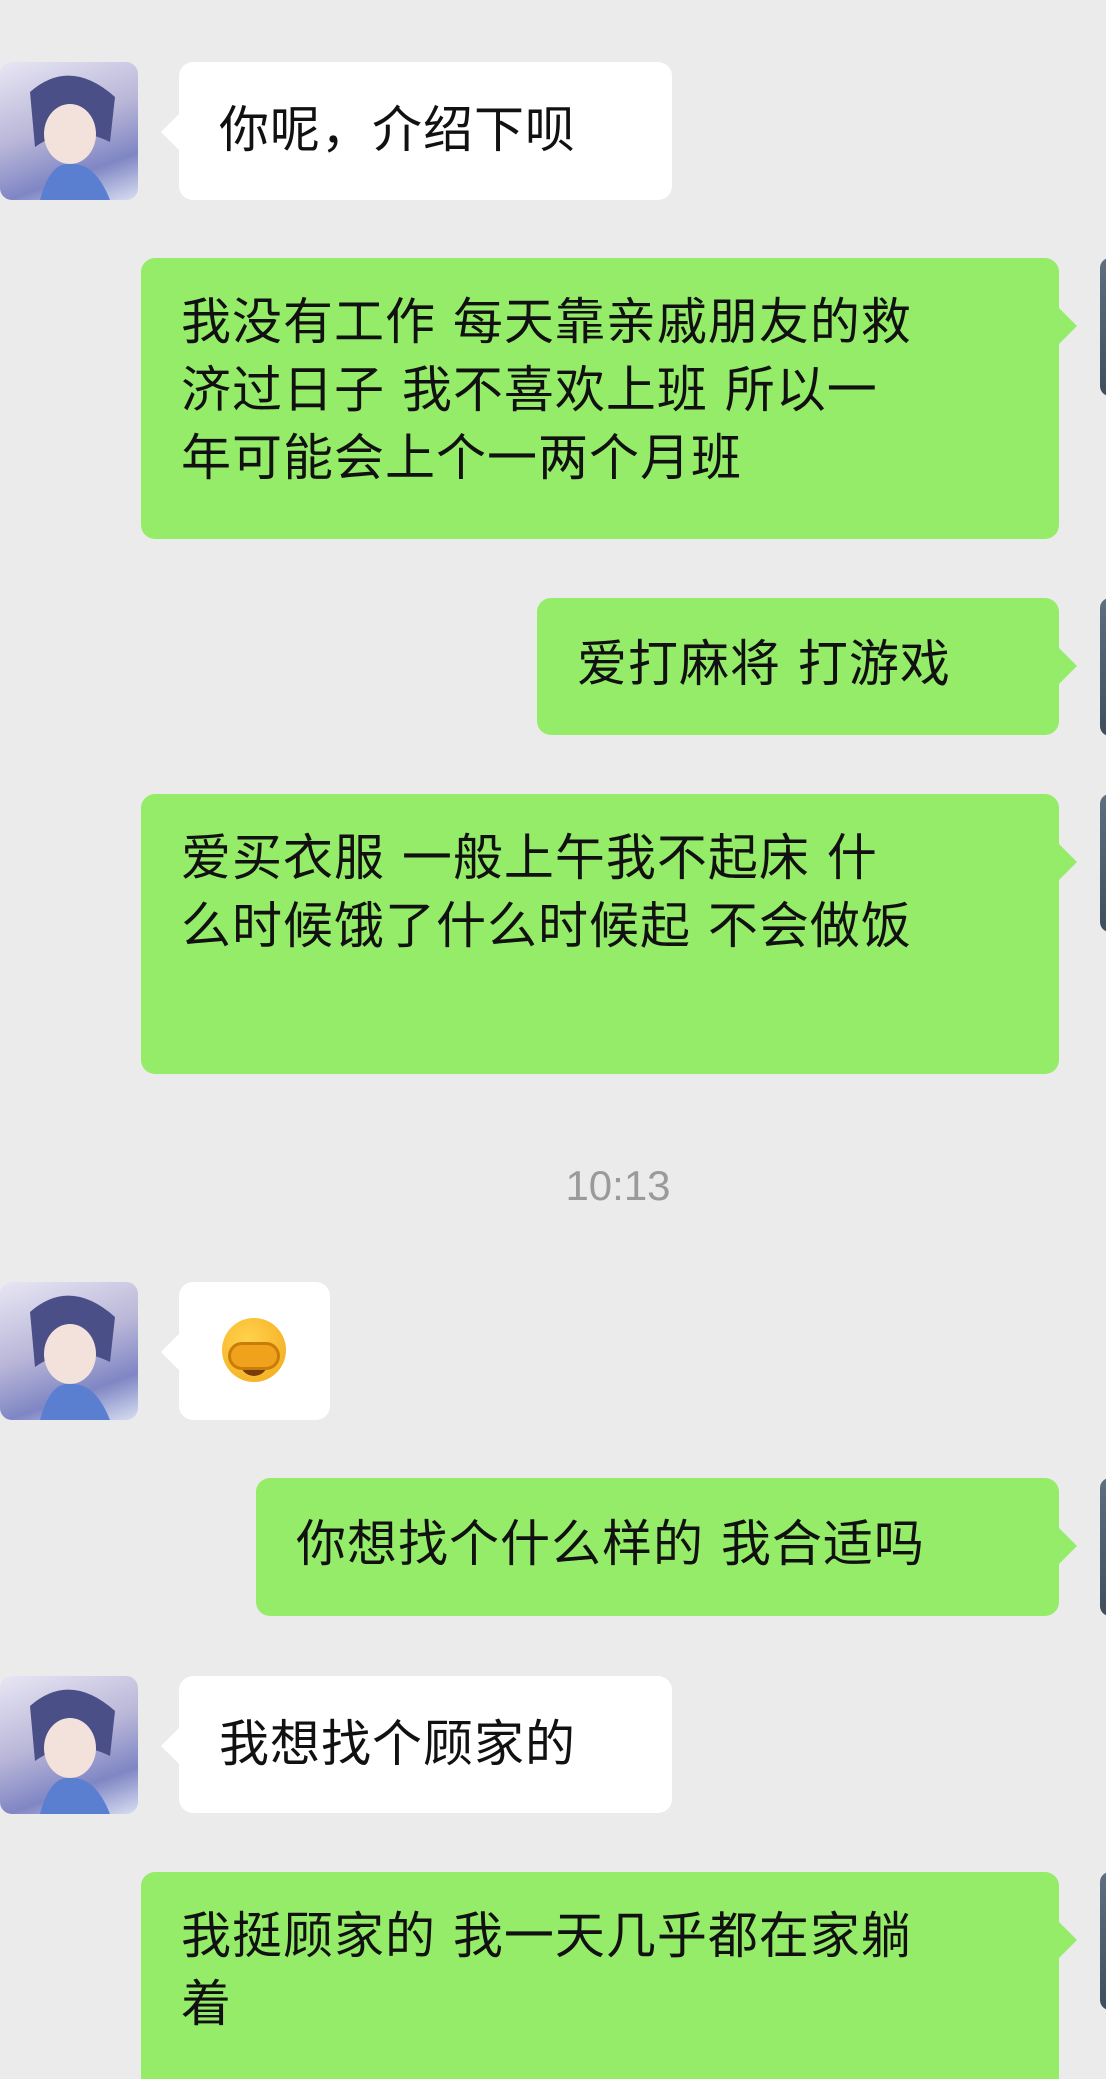  I want to click on message-bubble-received, so click(245, 1351).